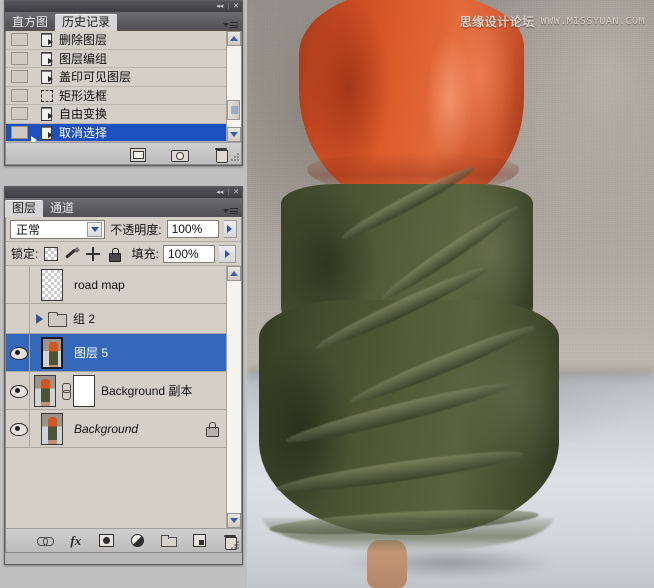 The height and width of the screenshot is (588, 654). I want to click on history-state-row-selected: 取消选择, so click(116, 132).